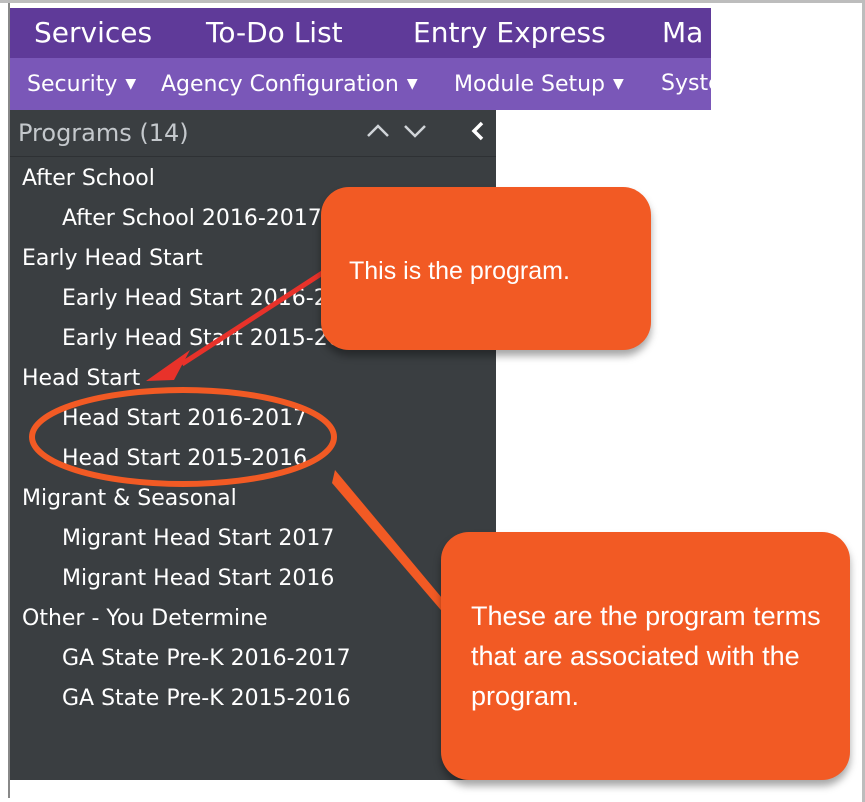 The image size is (865, 802). What do you see at coordinates (254, 317) in the screenshot?
I see `arrow-shaft` at bounding box center [254, 317].